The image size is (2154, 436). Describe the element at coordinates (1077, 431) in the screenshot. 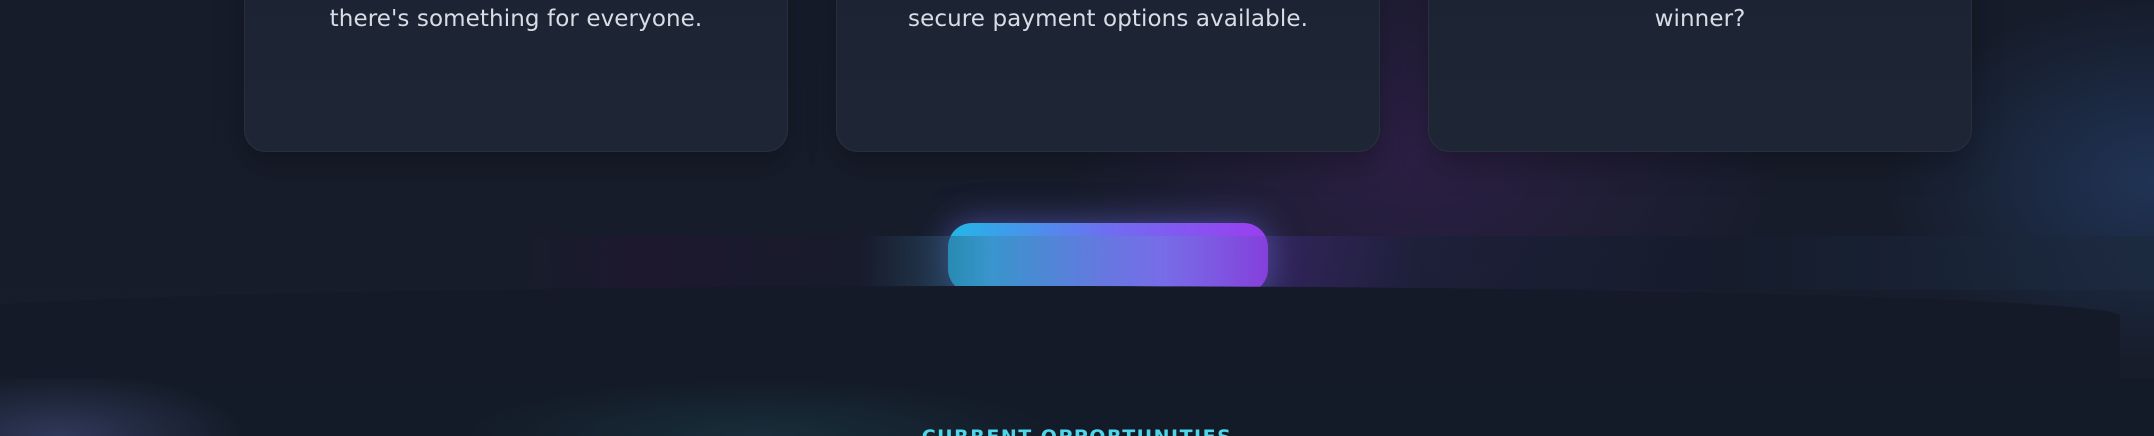

I see `section-eyebrow: CURRENT OPPORTUNITIES` at that location.